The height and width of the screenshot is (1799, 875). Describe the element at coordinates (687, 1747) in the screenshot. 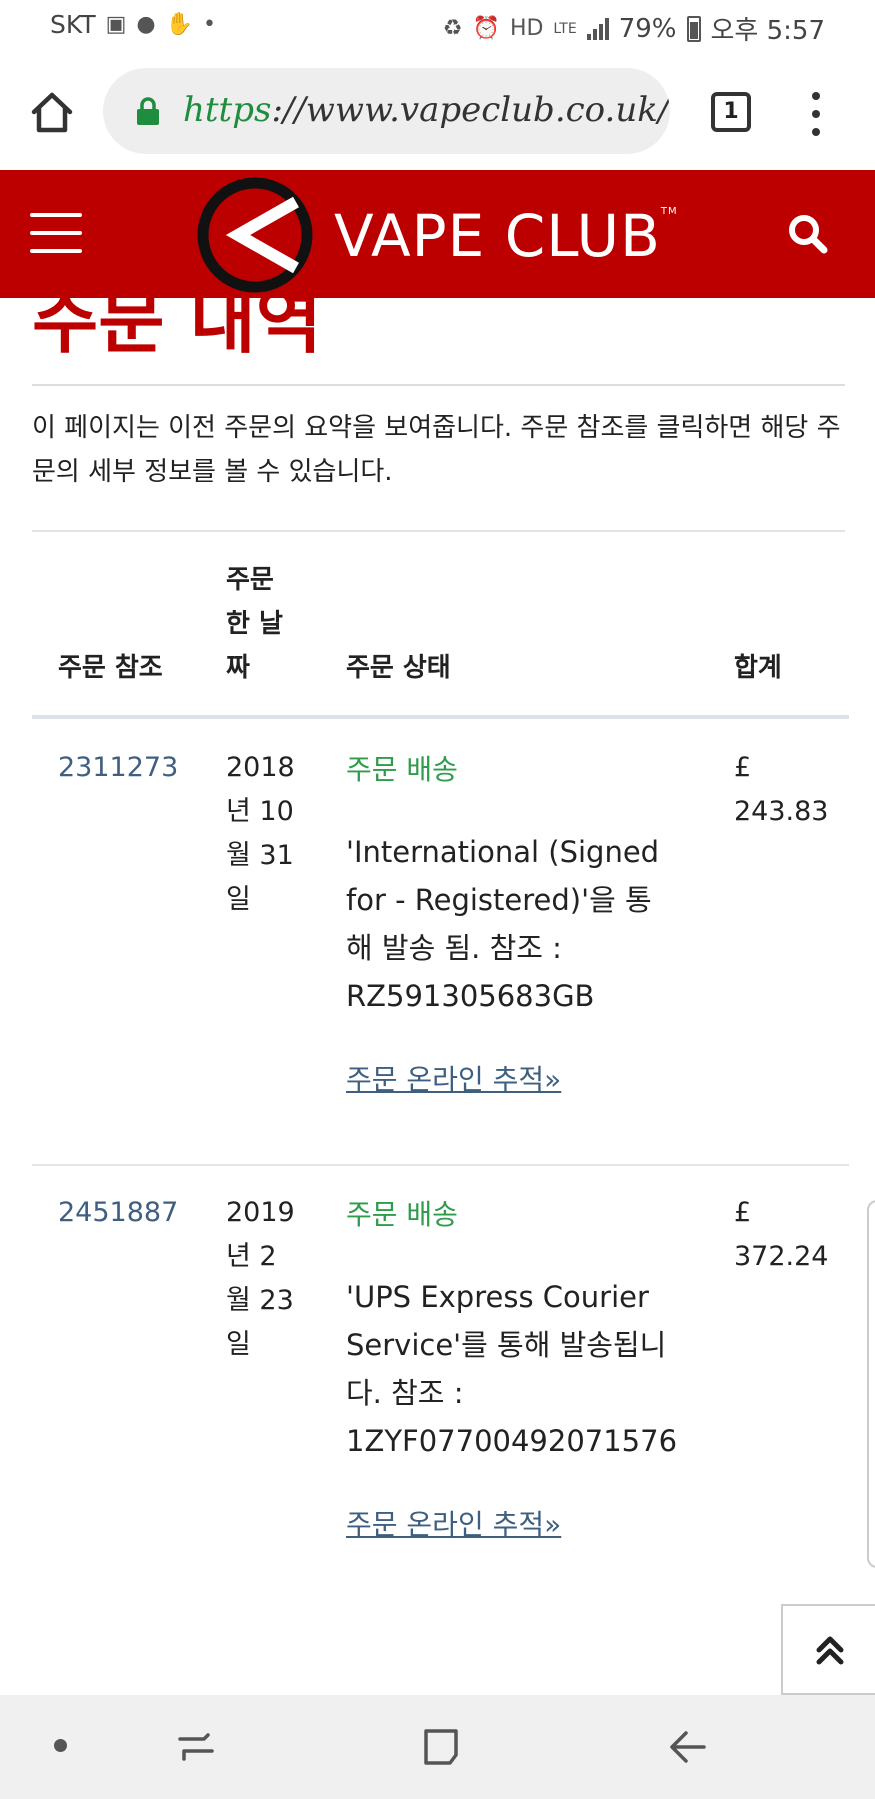

I see `back-arrow-icon` at that location.